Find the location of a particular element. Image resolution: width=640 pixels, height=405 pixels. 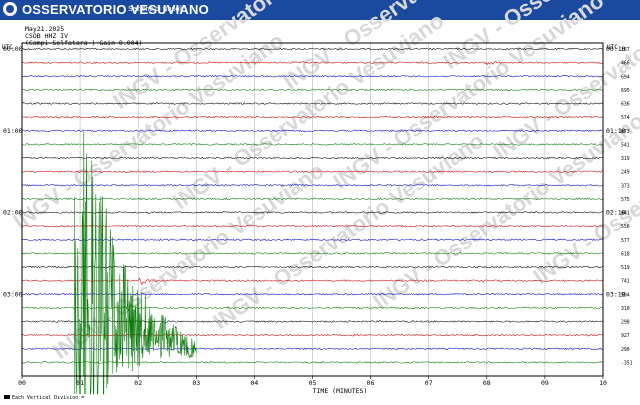

x-tick-label: 05 is located at coordinates (313, 383).